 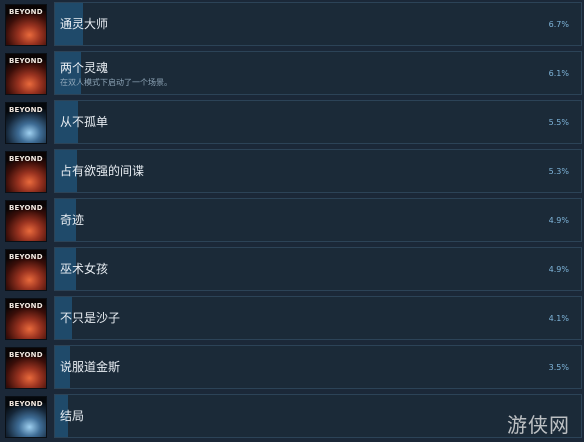 I want to click on achievement-row: BEYOND 从不孤单 5.5%, so click(x=292, y=122).